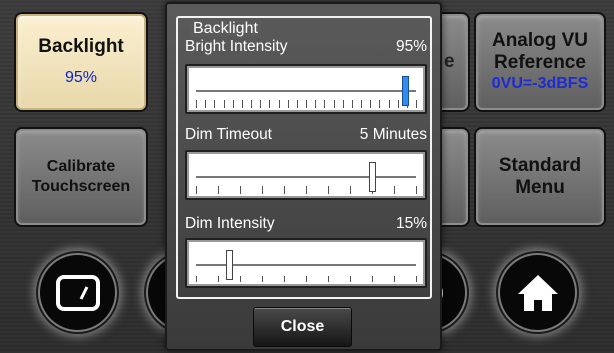 The image size is (614, 353). I want to click on hidden-tile-glyph: e, so click(449, 61).